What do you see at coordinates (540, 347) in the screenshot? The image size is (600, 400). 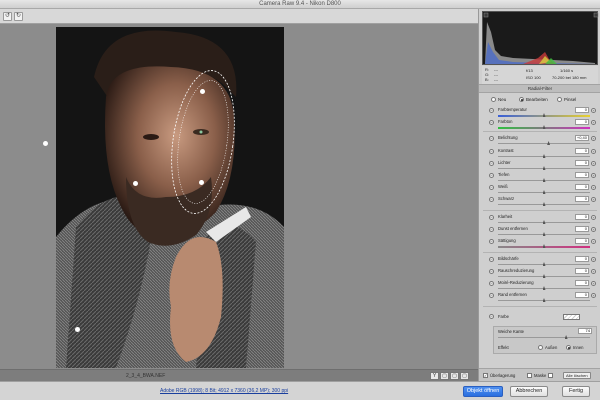 I see `effect-radio-outside` at bounding box center [540, 347].